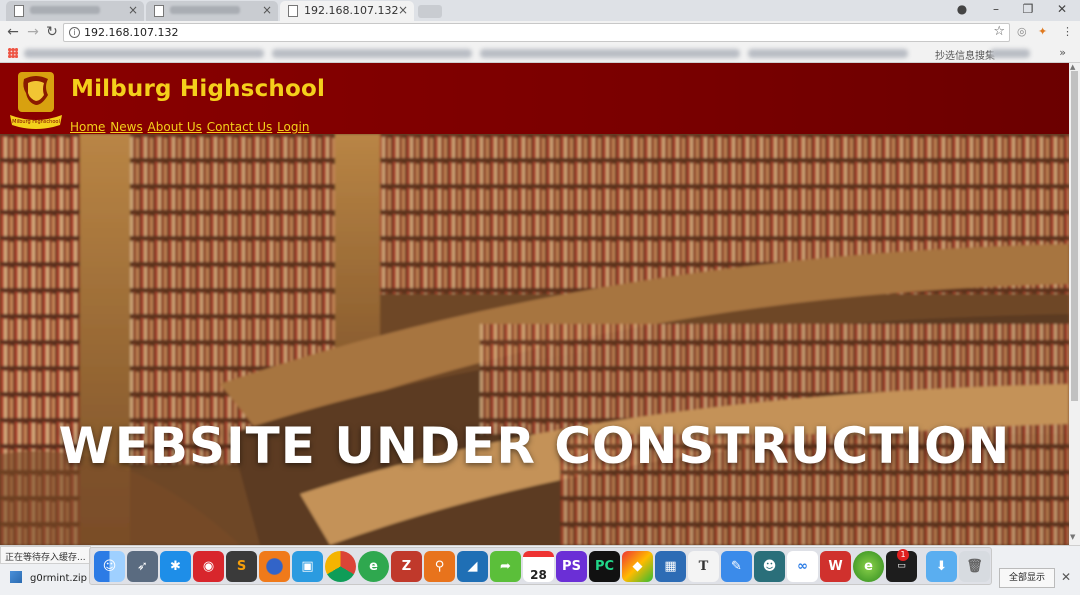  I want to click on folder-icon: ⬇, so click(941, 566).